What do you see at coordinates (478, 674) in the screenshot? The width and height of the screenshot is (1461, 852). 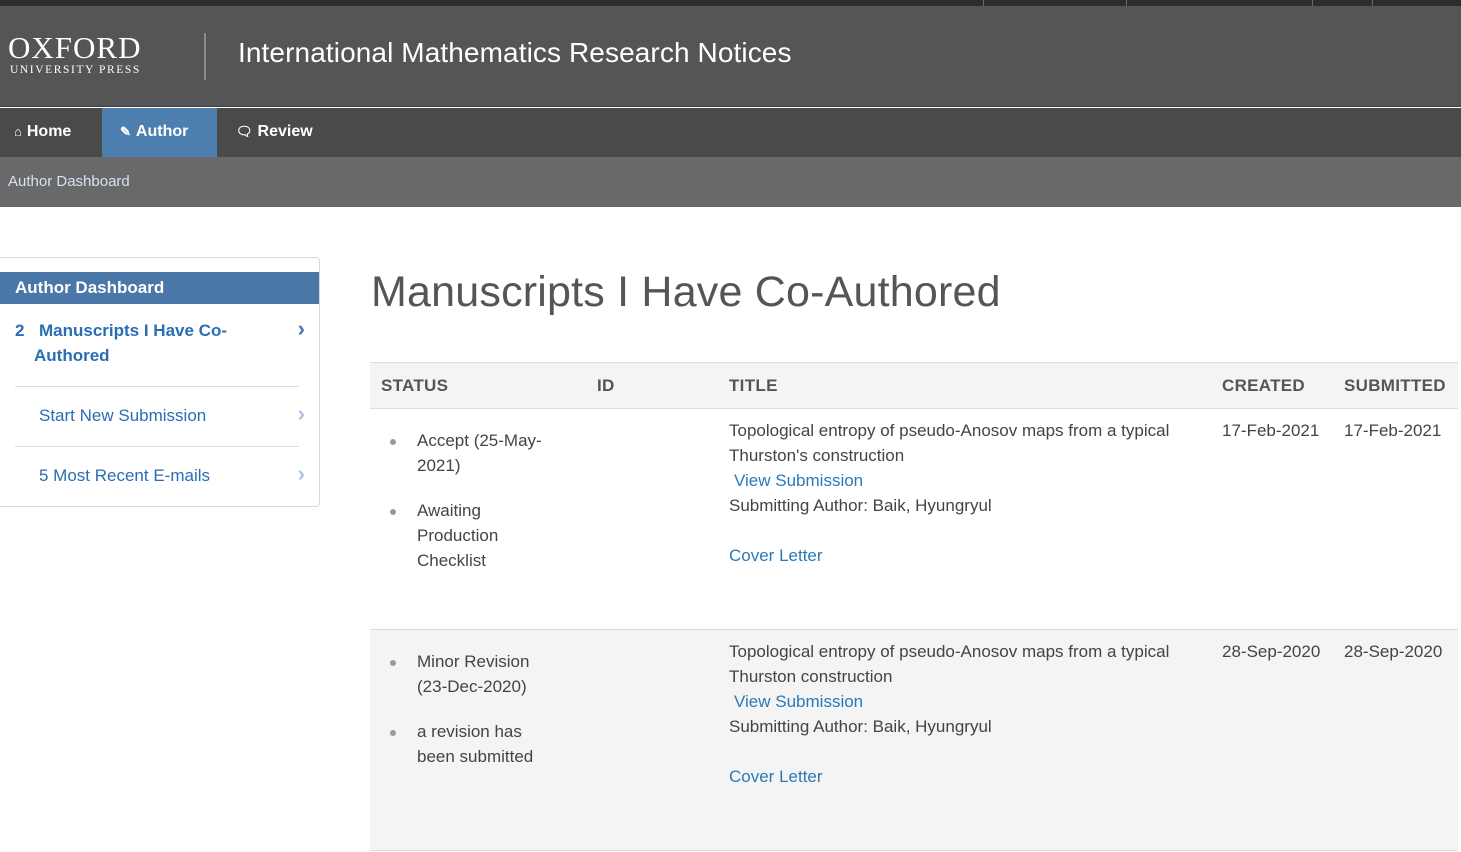 I see `status-item: Minor Revision (23-Dec-2020)` at bounding box center [478, 674].